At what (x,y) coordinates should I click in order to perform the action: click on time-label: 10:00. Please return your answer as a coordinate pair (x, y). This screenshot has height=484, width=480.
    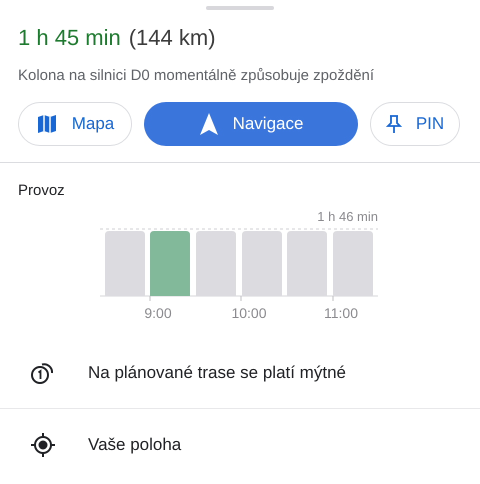
    Looking at the image, I should click on (249, 313).